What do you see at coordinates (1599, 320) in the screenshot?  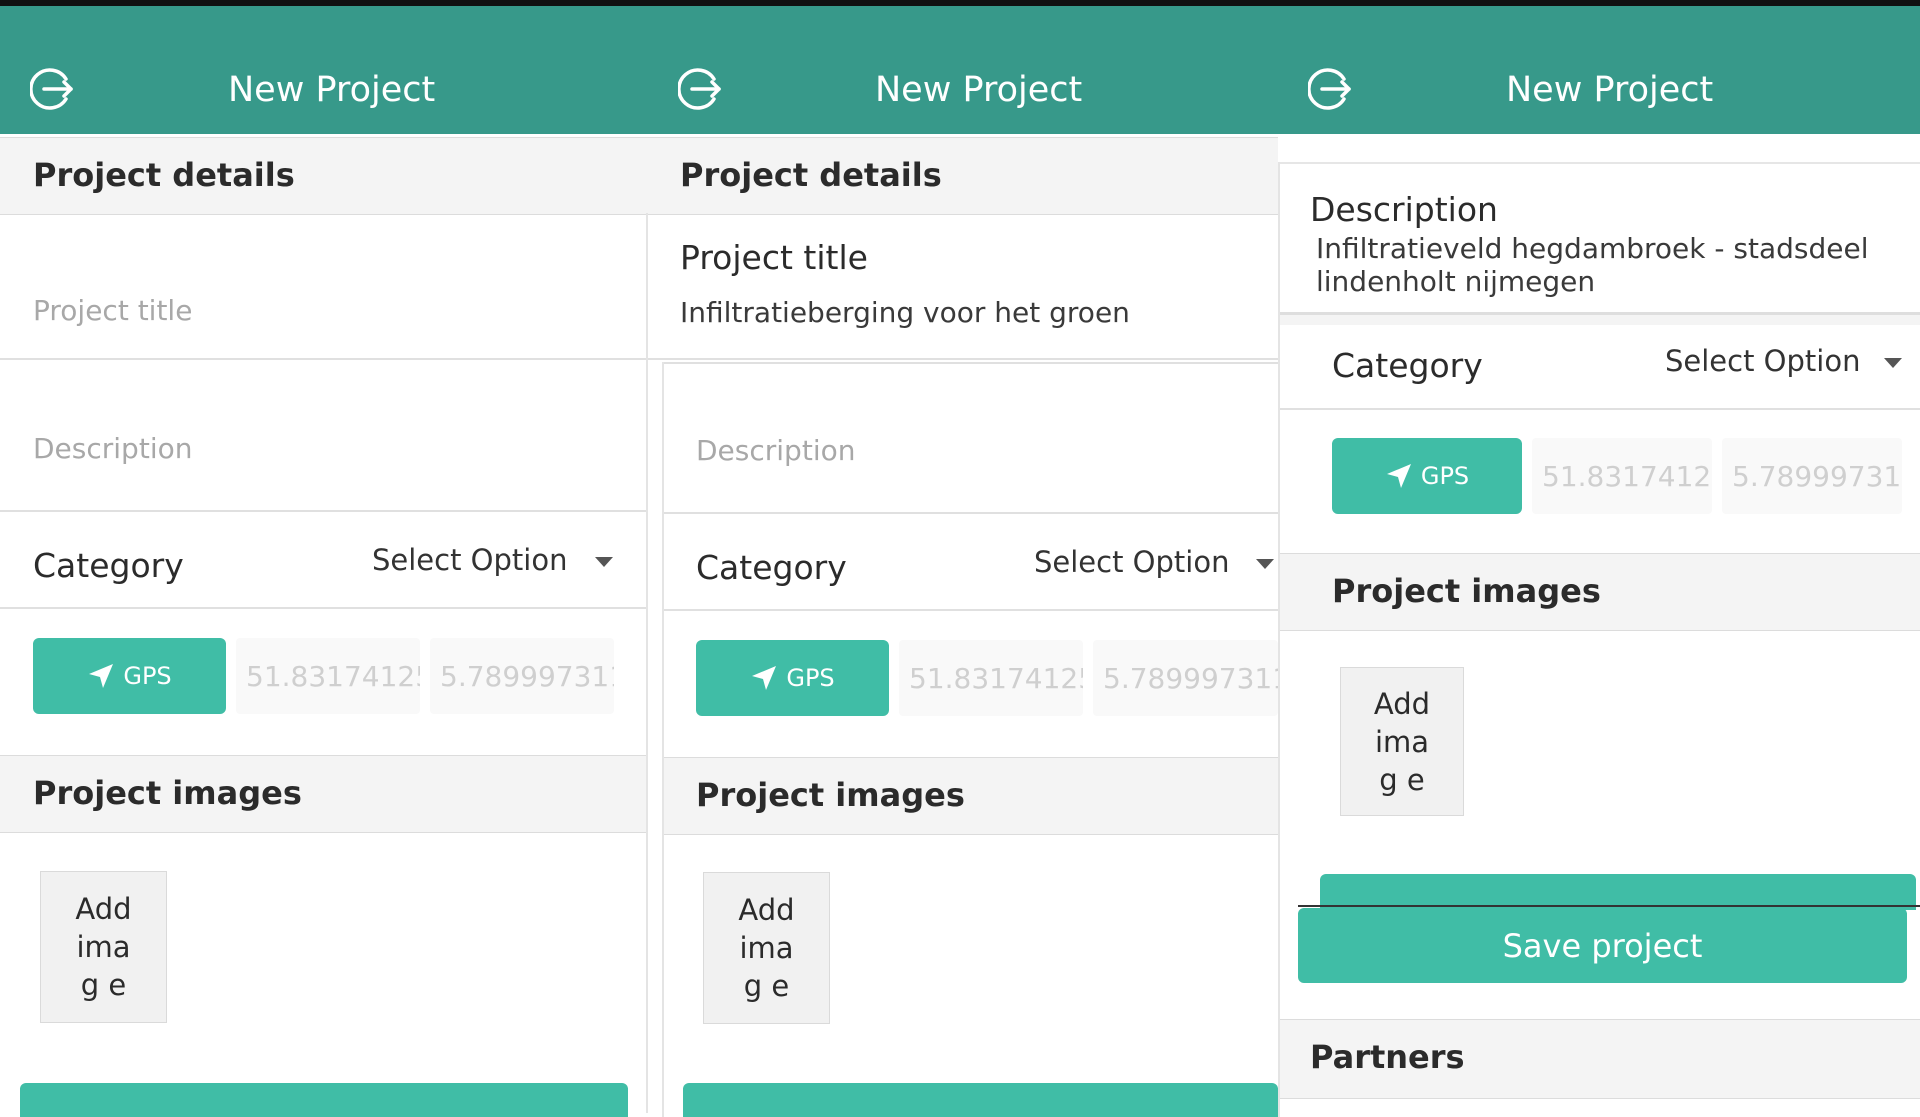 I see `spacer` at bounding box center [1599, 320].